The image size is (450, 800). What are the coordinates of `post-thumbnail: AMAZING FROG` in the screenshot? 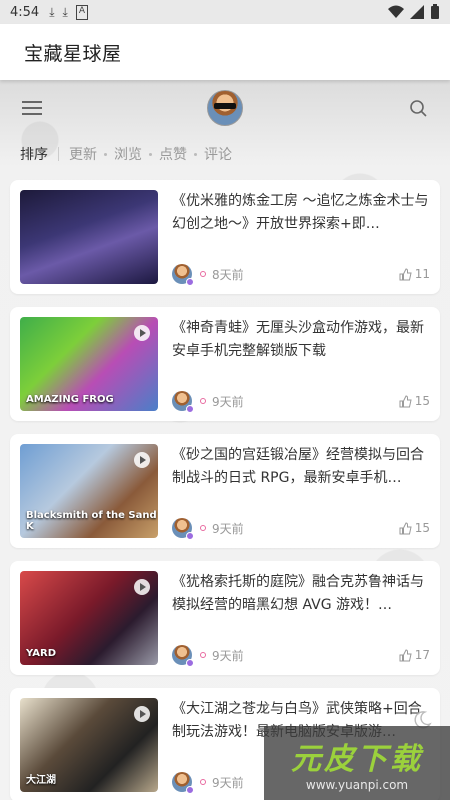 It's located at (89, 364).